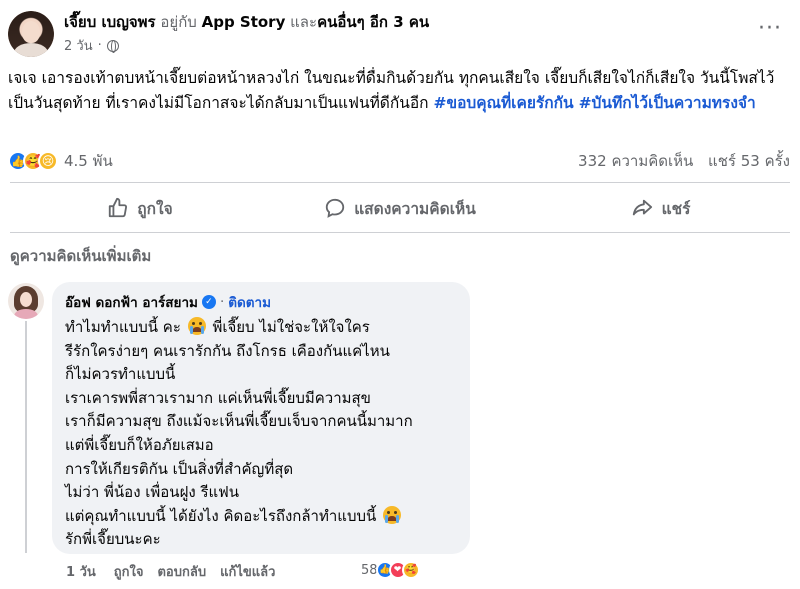 Image resolution: width=800 pixels, height=589 pixels. I want to click on public-globe-icon, so click(112, 46).